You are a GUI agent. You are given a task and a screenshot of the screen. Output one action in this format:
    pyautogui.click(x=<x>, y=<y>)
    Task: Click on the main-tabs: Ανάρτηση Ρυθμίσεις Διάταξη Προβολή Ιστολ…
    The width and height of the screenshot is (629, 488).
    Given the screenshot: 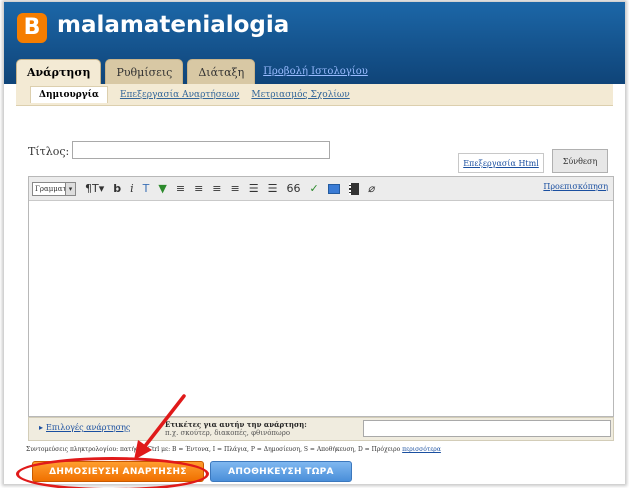 What is the action you would take?
    pyautogui.click(x=192, y=71)
    